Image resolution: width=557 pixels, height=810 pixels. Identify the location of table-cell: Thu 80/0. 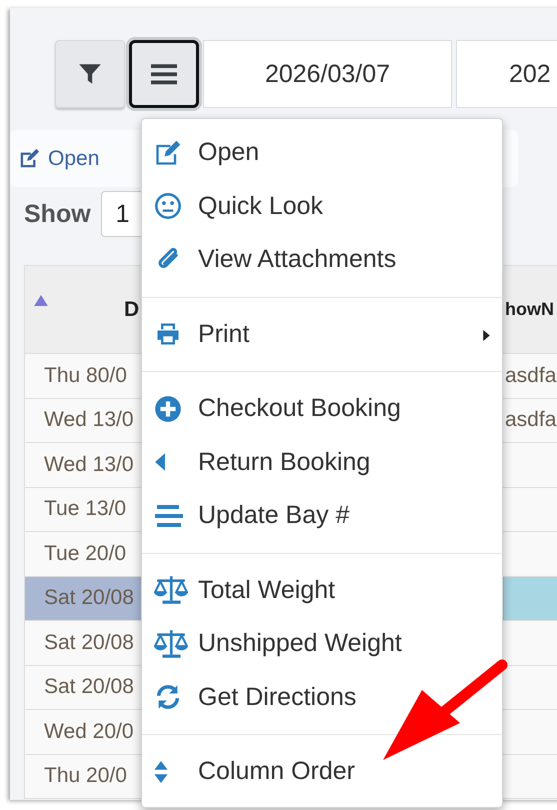
(85, 376).